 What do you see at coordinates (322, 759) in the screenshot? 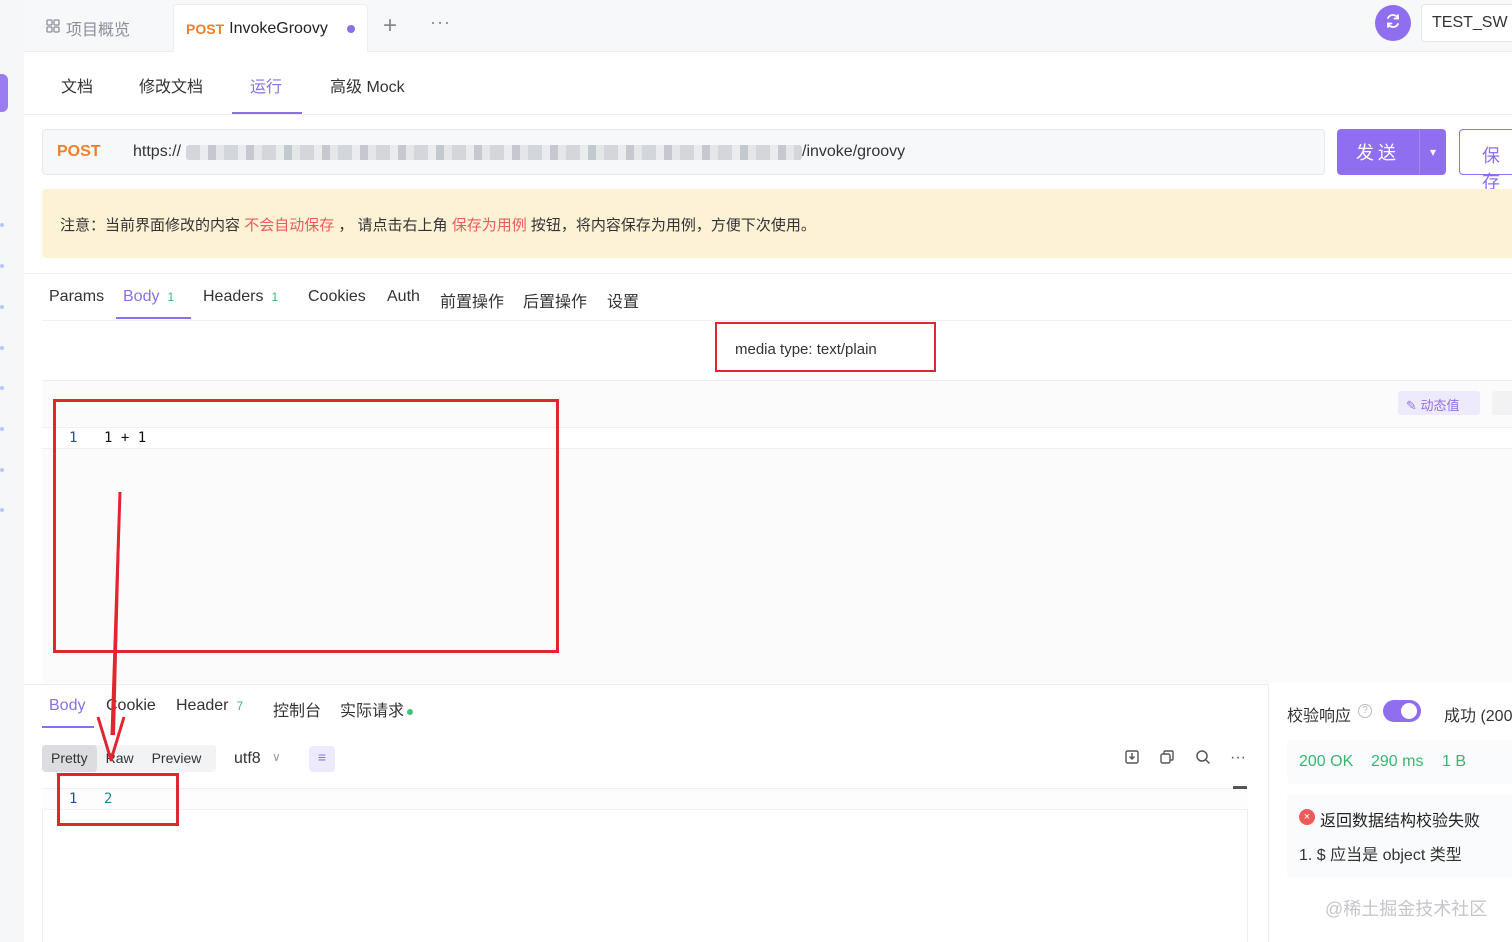
I see `wrap-lines-icon: ≡` at bounding box center [322, 759].